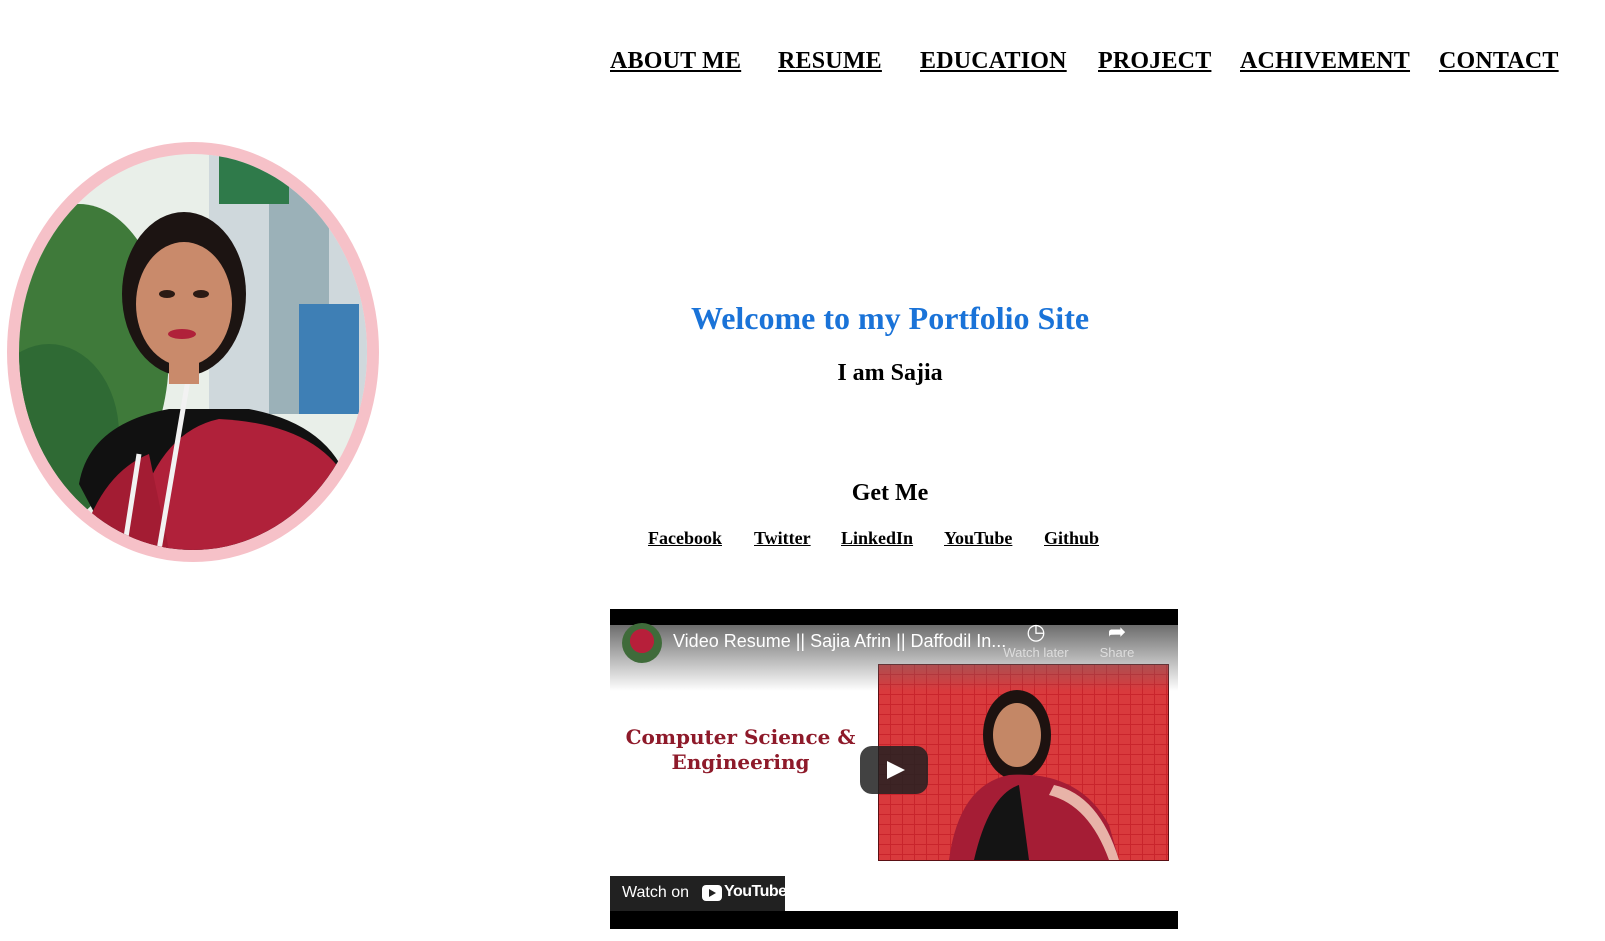 This screenshot has width=1605, height=941. I want to click on share-label: Share, so click(1117, 652).